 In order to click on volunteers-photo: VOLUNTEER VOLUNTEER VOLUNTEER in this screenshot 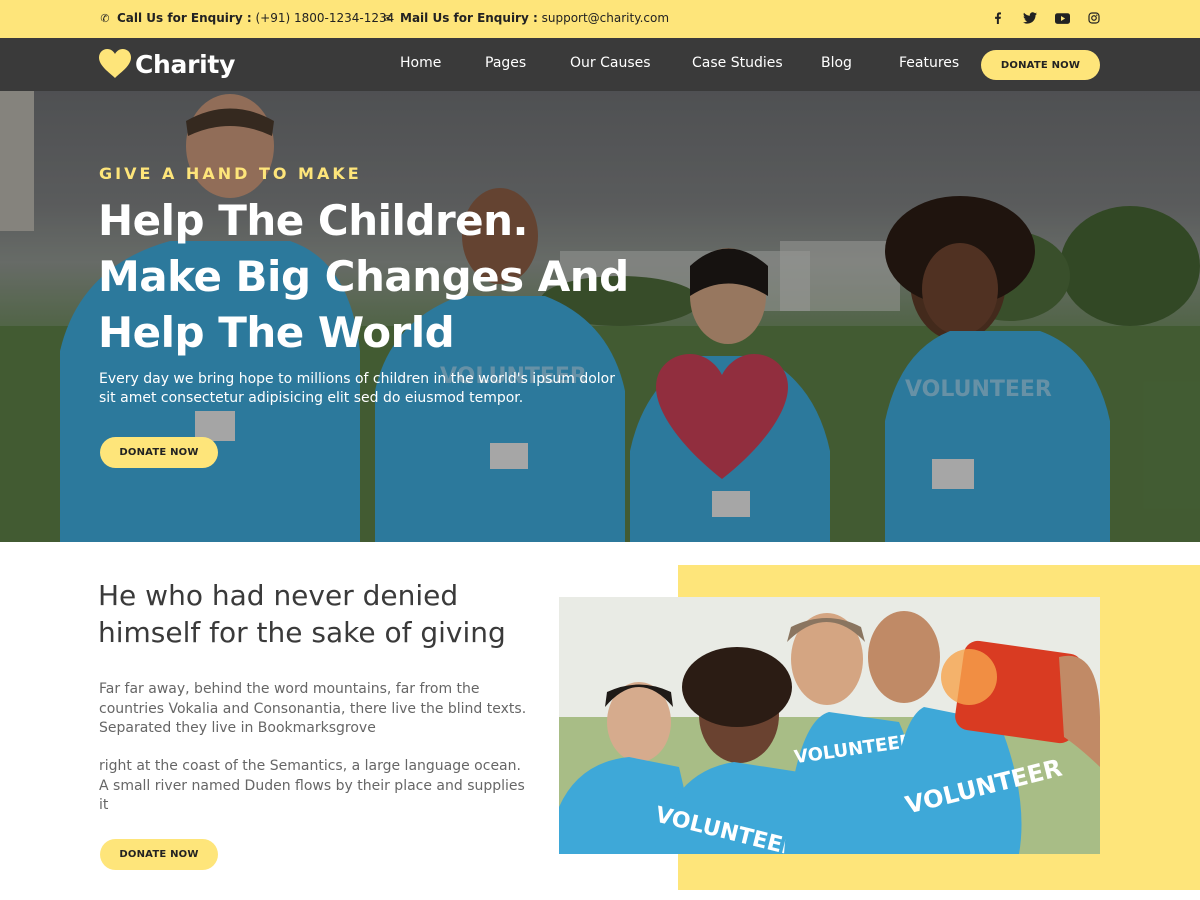, I will do `click(829, 725)`.